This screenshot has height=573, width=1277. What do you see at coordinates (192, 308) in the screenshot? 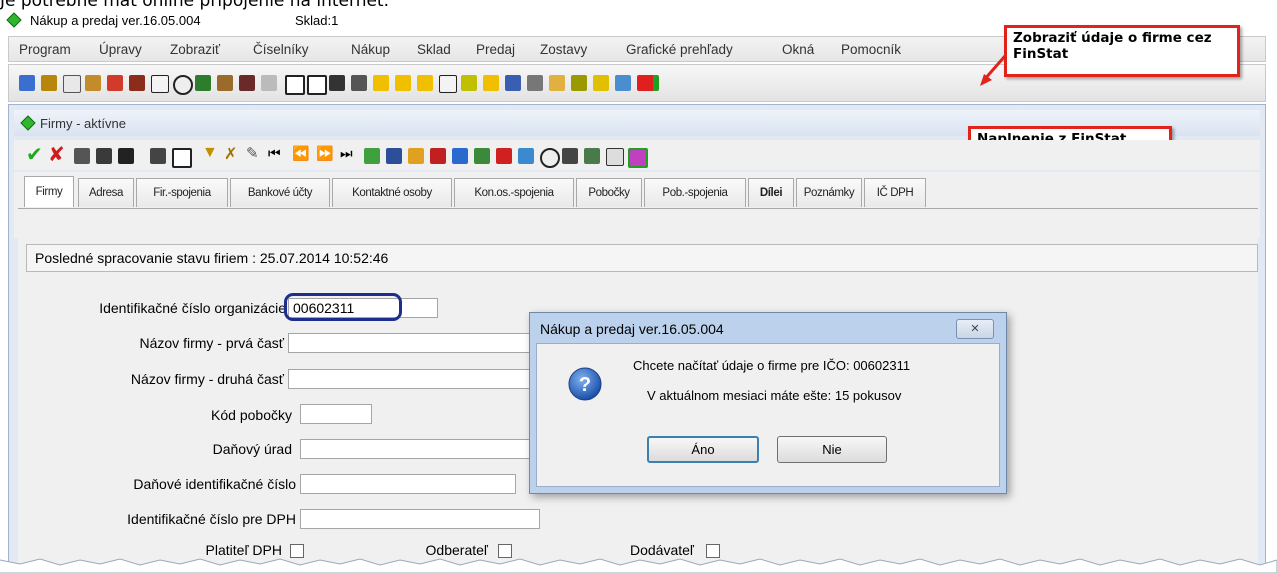
I see `ico-label: Identifikačné číslo organizácie` at bounding box center [192, 308].